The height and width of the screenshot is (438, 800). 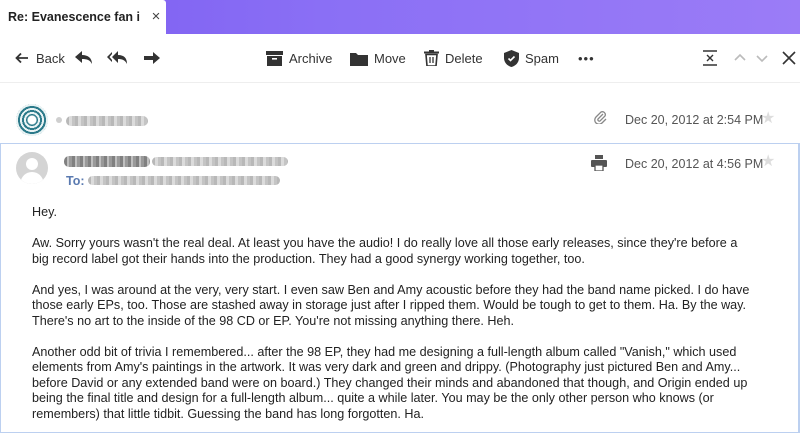 I want to click on message-date: Dec 20, 2012 at 4:56 PM, so click(x=694, y=164).